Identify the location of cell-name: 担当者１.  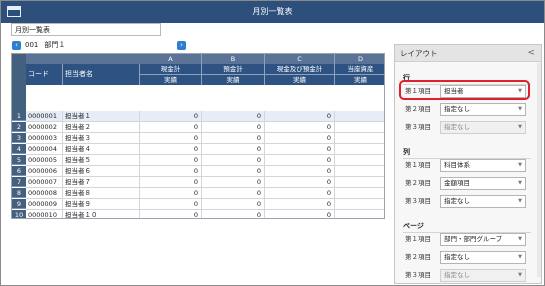
(101, 116).